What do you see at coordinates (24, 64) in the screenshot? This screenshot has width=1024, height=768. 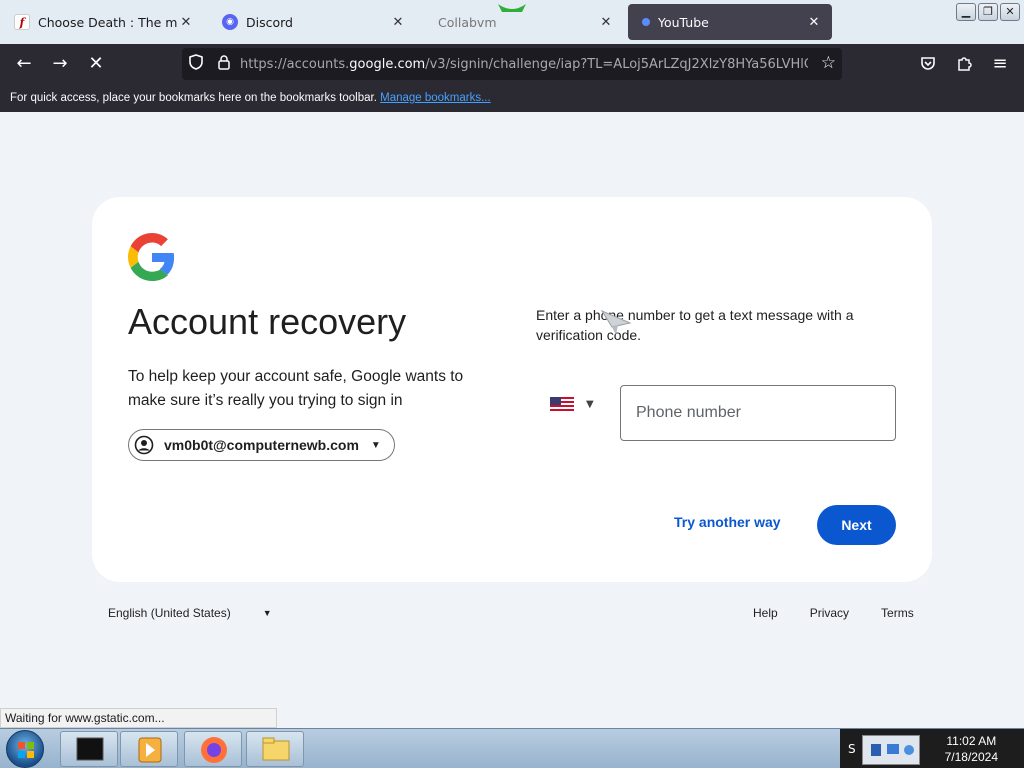 I see `back-arrow-icon: ←` at bounding box center [24, 64].